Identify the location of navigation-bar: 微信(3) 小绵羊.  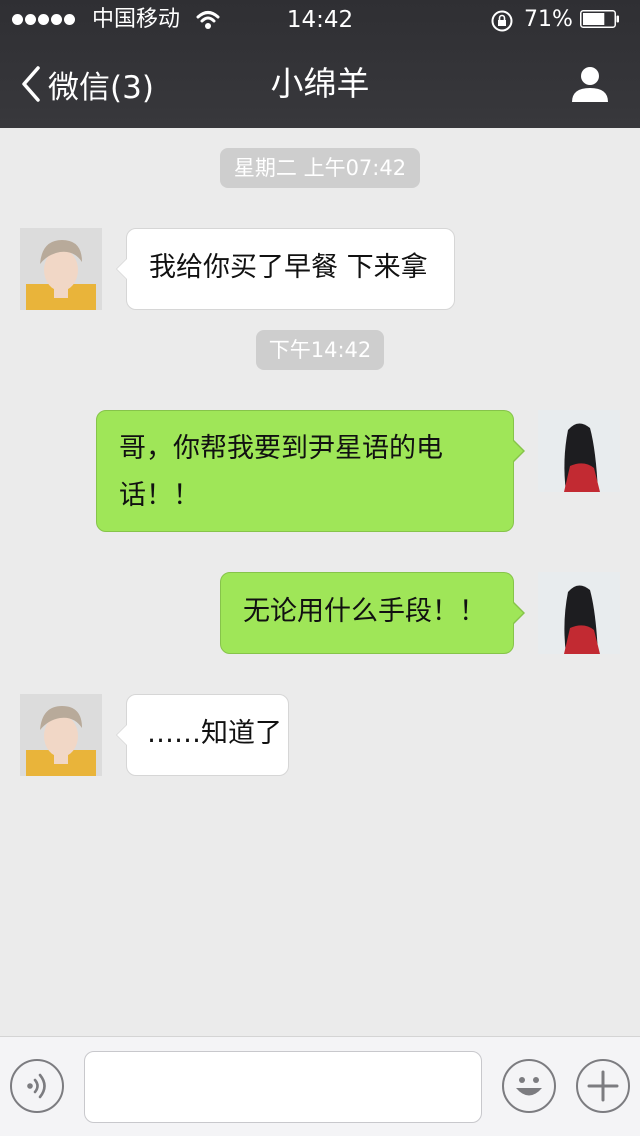
(320, 84).